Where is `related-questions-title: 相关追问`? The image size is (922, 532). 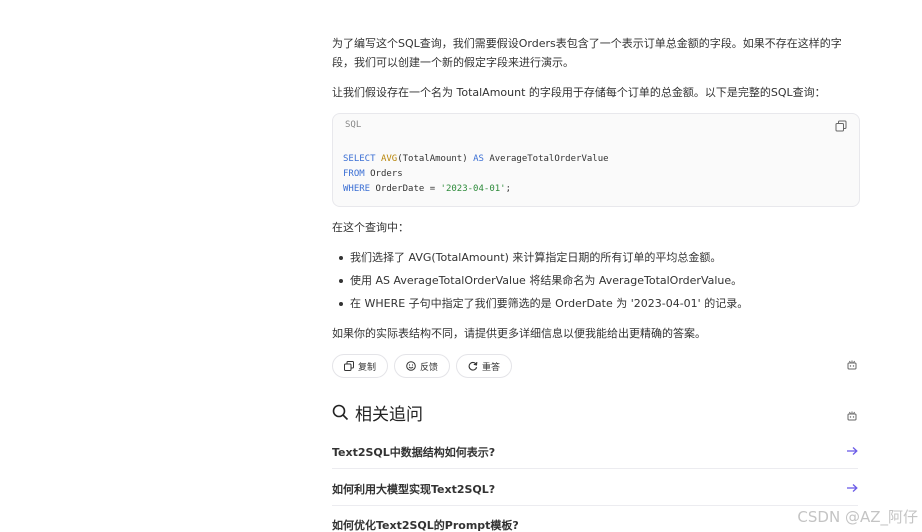
related-questions-title: 相关追问 is located at coordinates (377, 412).